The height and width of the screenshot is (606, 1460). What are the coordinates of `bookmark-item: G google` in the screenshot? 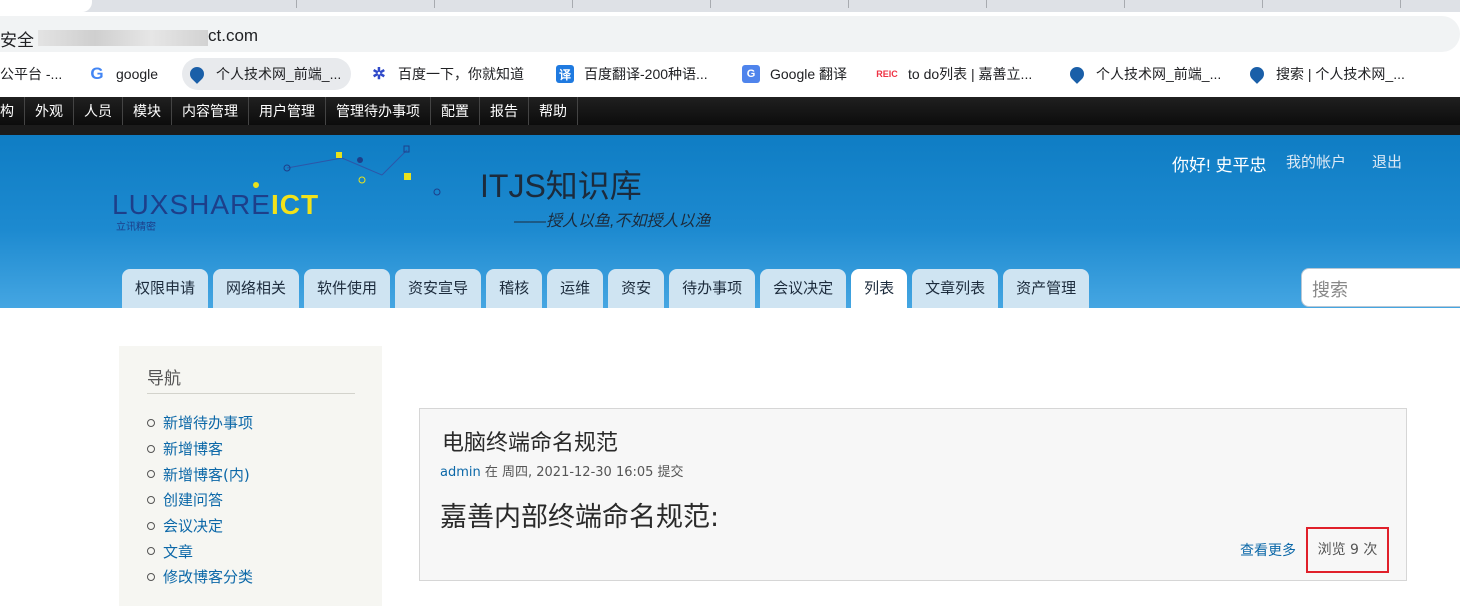 It's located at (123, 74).